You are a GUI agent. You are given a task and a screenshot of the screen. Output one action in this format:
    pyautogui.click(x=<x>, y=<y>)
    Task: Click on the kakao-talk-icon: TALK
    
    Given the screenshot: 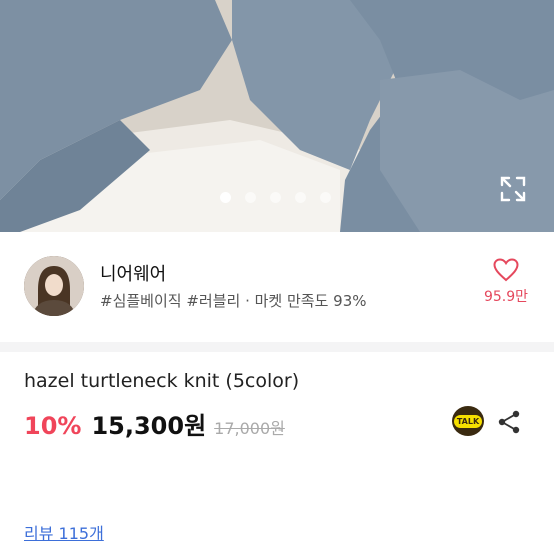 What is the action you would take?
    pyautogui.click(x=468, y=421)
    